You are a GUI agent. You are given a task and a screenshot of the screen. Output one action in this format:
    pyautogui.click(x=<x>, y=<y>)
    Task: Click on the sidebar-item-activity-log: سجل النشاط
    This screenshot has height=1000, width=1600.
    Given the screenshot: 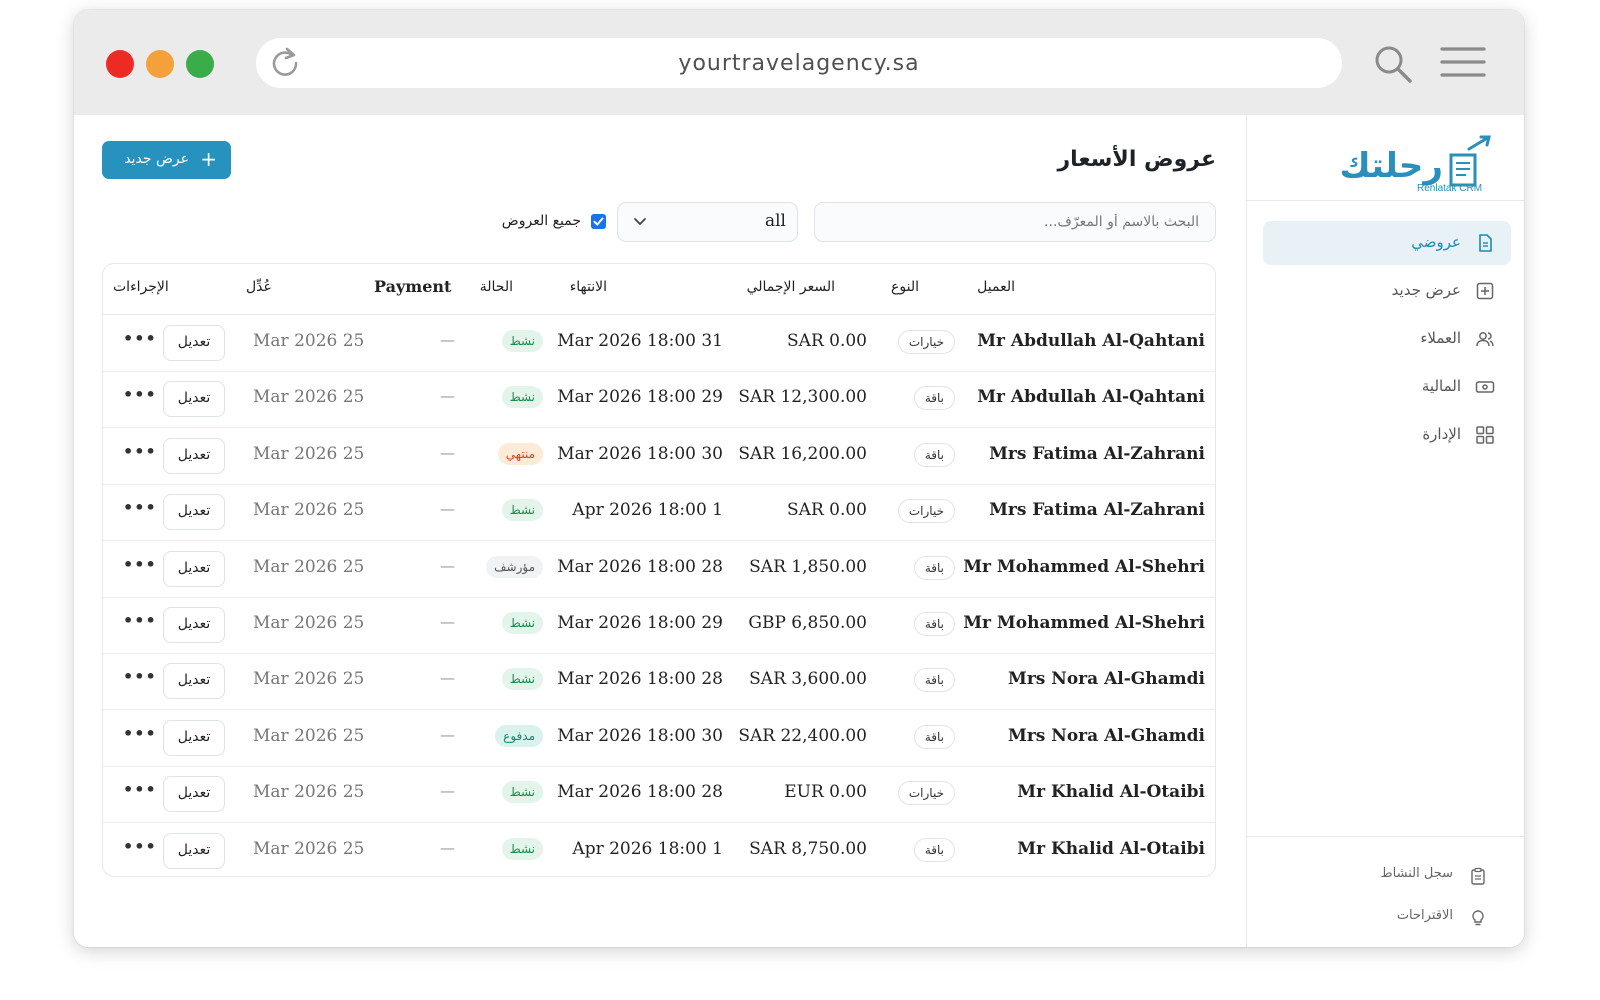 What is the action you would take?
    pyautogui.click(x=1387, y=876)
    